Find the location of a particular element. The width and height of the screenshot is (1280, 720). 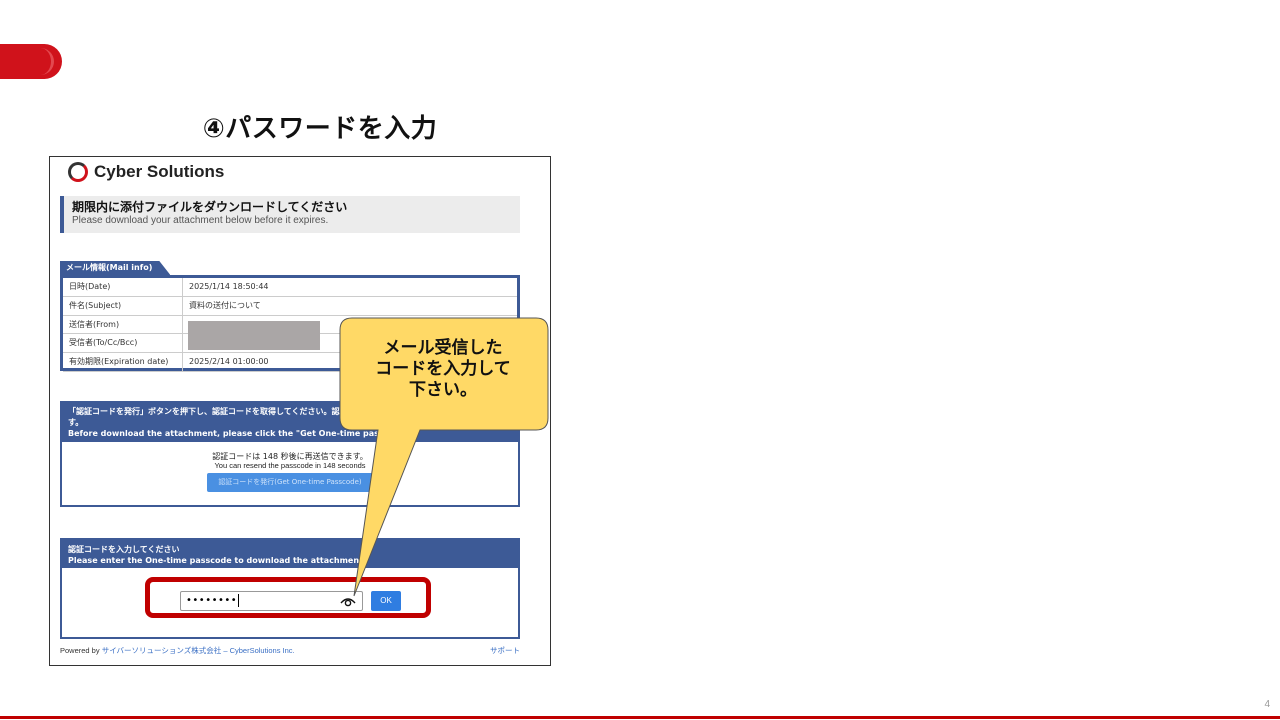

logo-ring-icon is located at coordinates (78, 172).